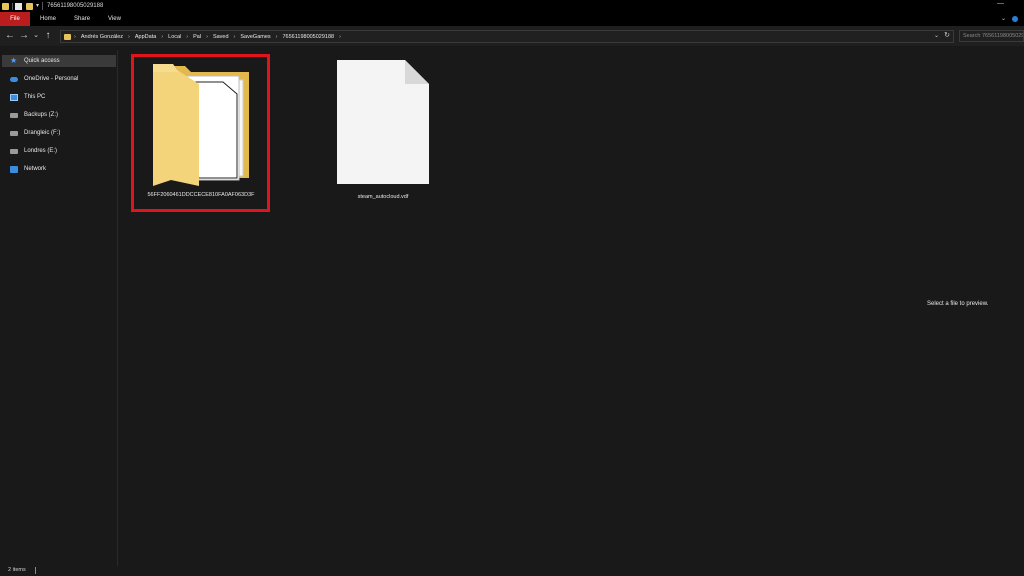  I want to click on sidebar-item-quick-access: ★ Quick access, so click(59, 61).